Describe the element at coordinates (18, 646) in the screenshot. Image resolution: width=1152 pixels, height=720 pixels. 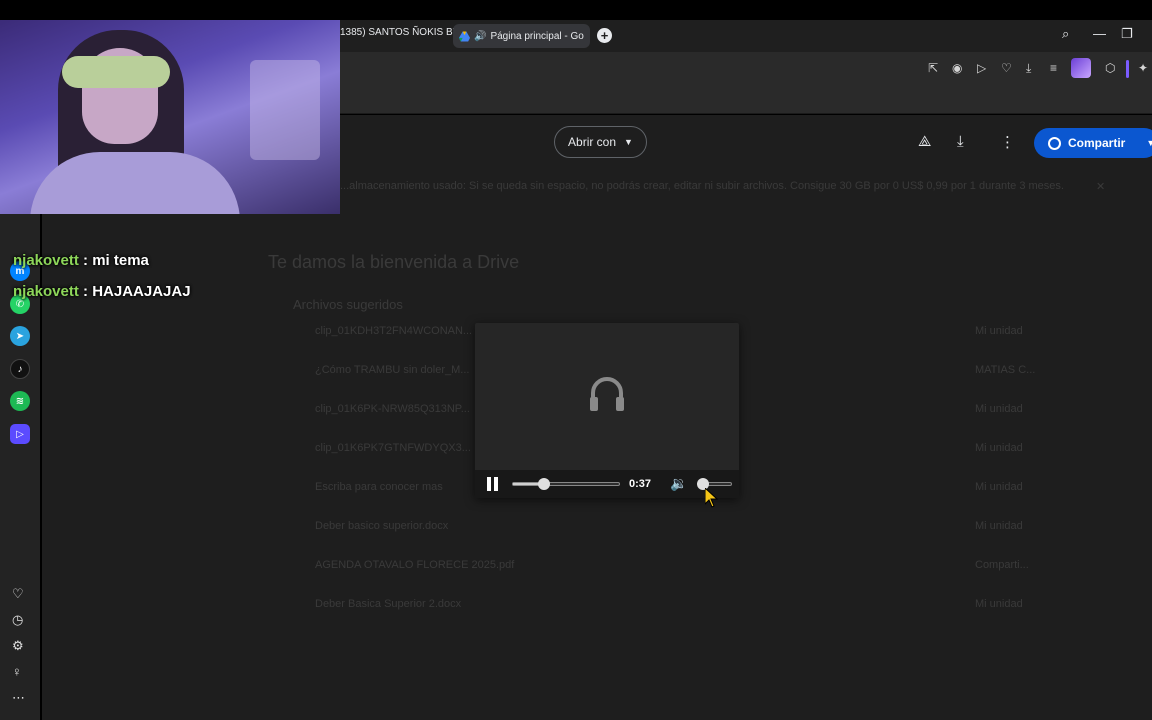
I see `settings-gear-icon: ⚙` at that location.